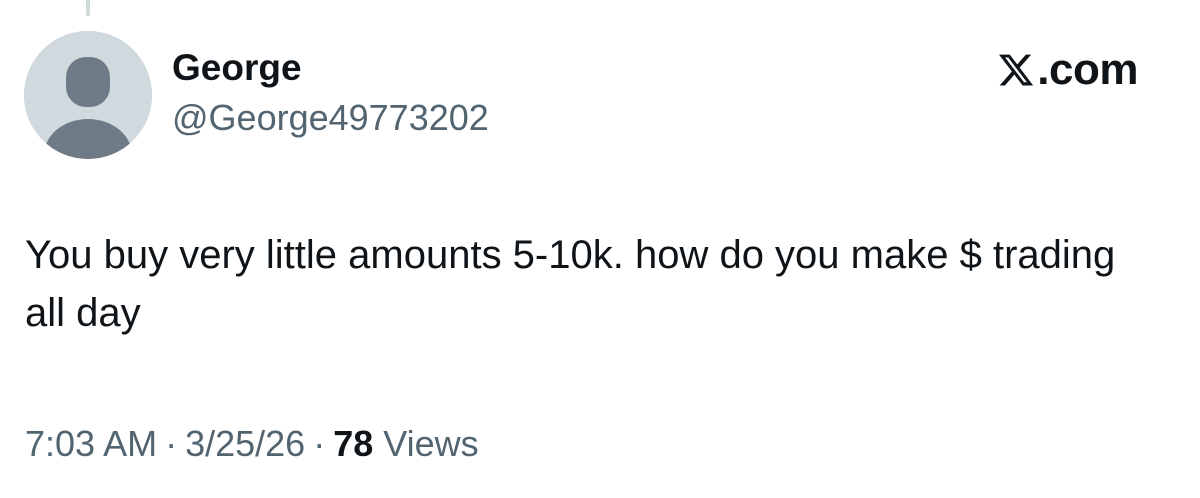  I want to click on thread-connector-line, so click(88, 8).